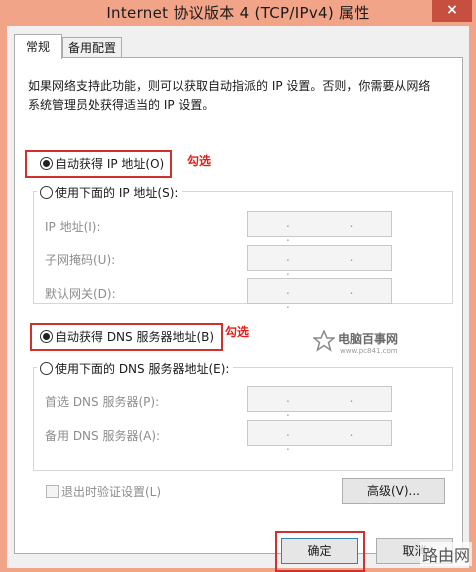 This screenshot has width=476, height=572. What do you see at coordinates (319, 551) in the screenshot?
I see `ok-button: 确定` at bounding box center [319, 551].